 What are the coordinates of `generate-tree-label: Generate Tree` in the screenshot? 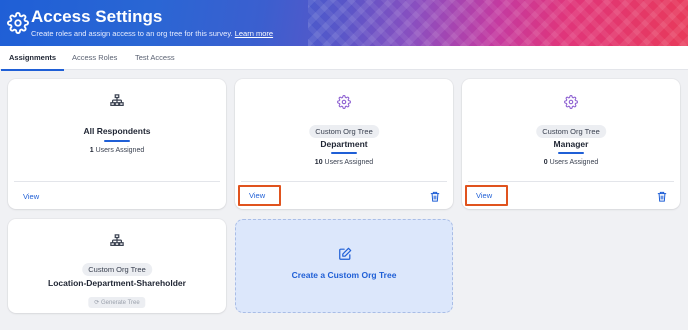 It's located at (120, 303).